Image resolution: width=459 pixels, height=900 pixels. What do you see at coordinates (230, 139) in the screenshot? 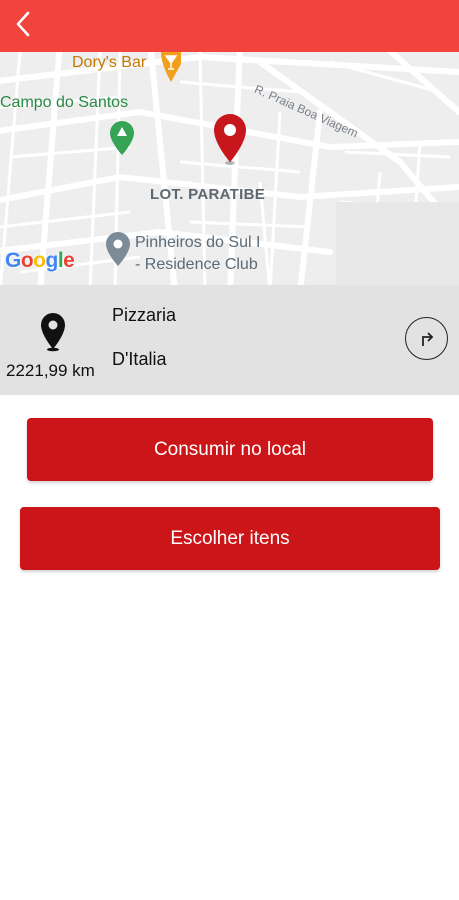
I see `restaurant-location-marker` at bounding box center [230, 139].